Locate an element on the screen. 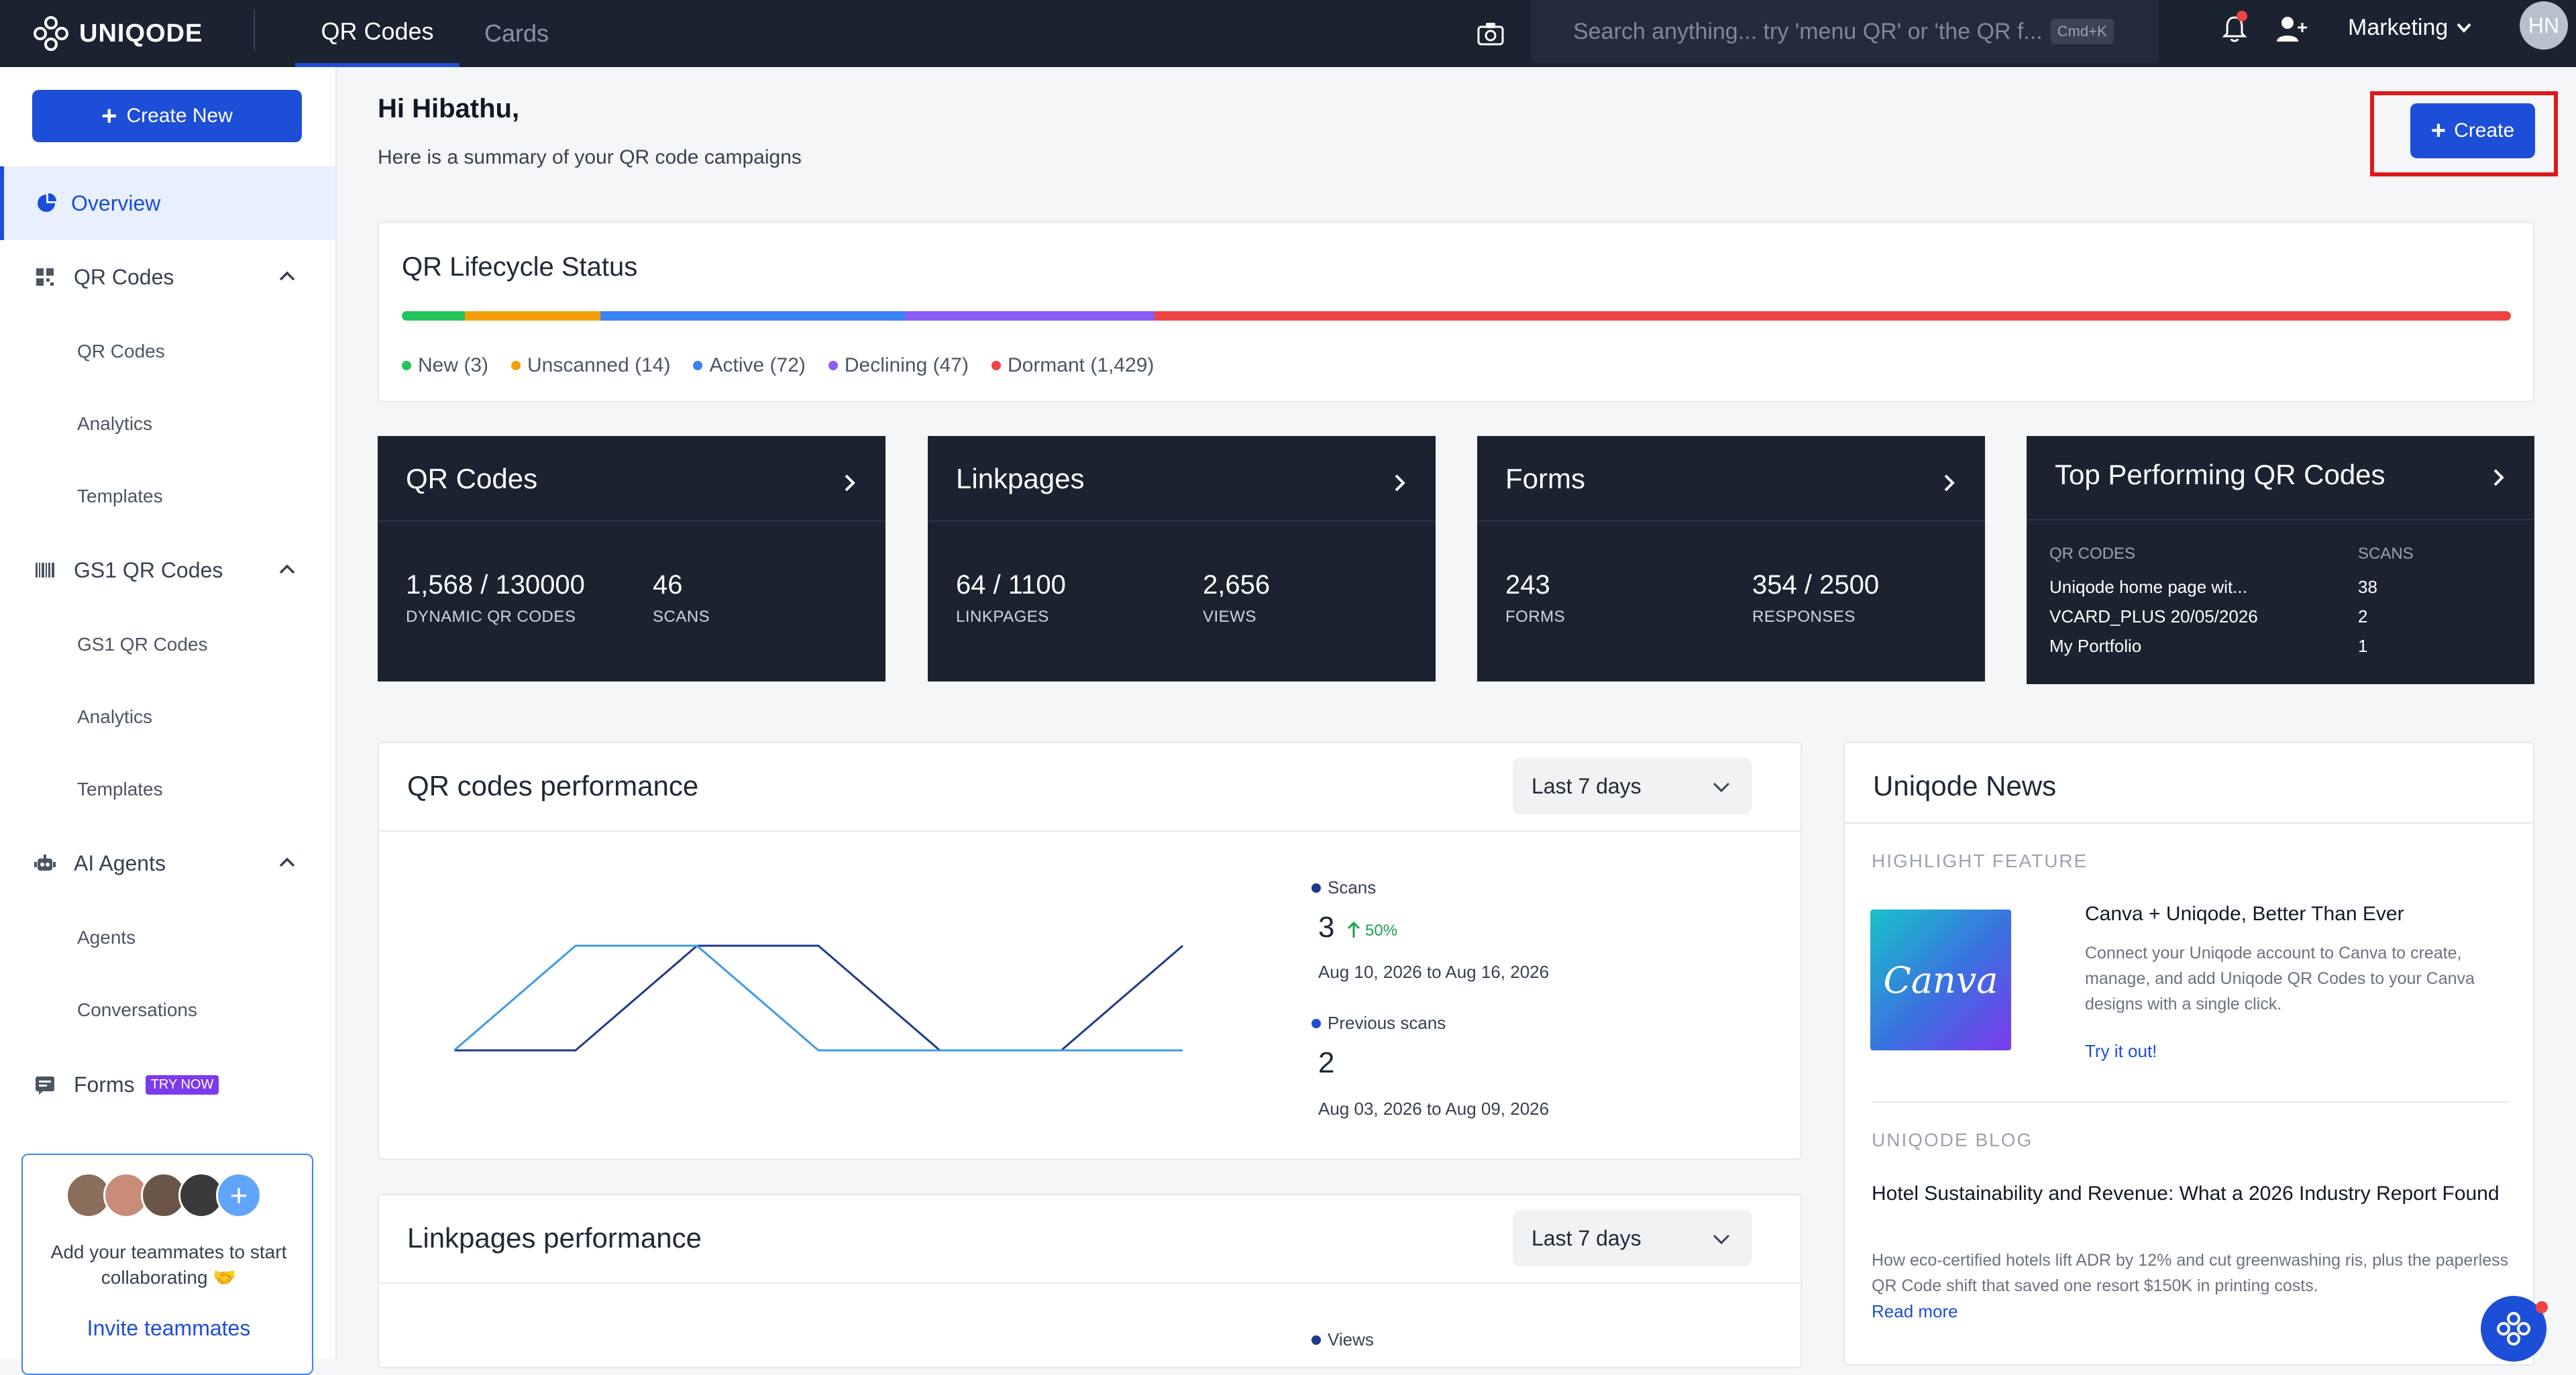  top-qr-name: VCARD_PLUS 20/05/2026 is located at coordinates (2153, 616).